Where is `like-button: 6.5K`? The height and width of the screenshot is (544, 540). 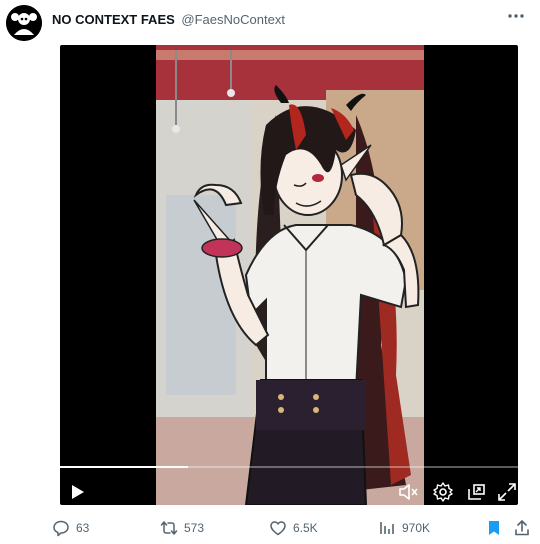
like-button: 6.5K is located at coordinates (293, 528).